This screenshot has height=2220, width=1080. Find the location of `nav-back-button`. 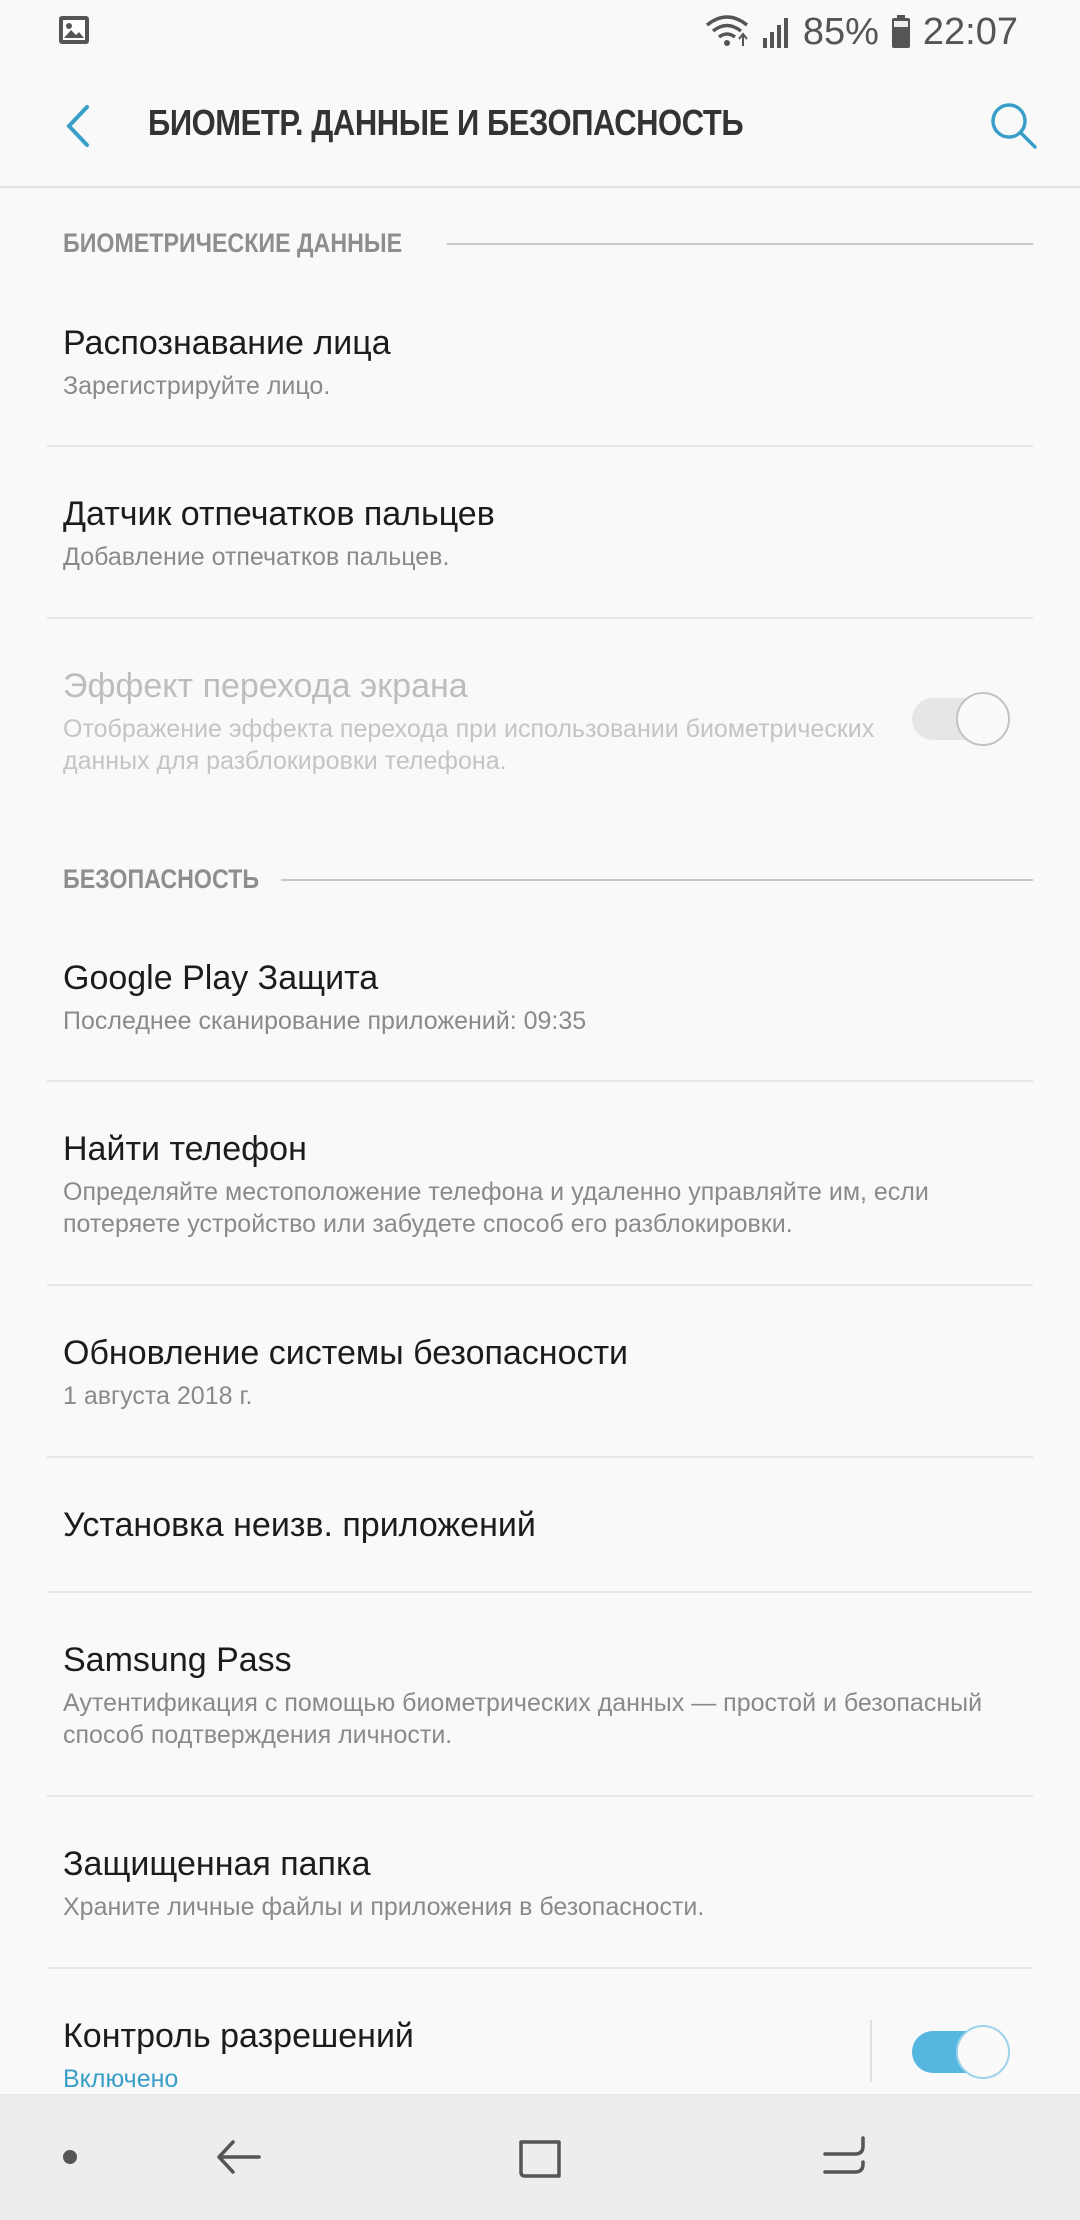

nav-back-button is located at coordinates (238, 2157).